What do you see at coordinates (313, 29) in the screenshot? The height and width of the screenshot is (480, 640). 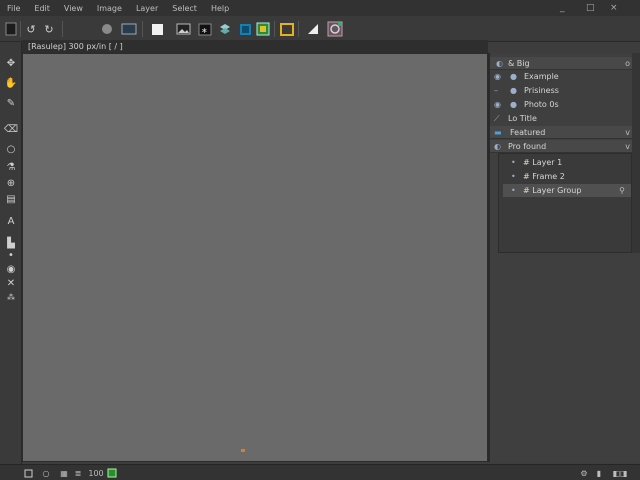 I see `cursor-icon` at bounding box center [313, 29].